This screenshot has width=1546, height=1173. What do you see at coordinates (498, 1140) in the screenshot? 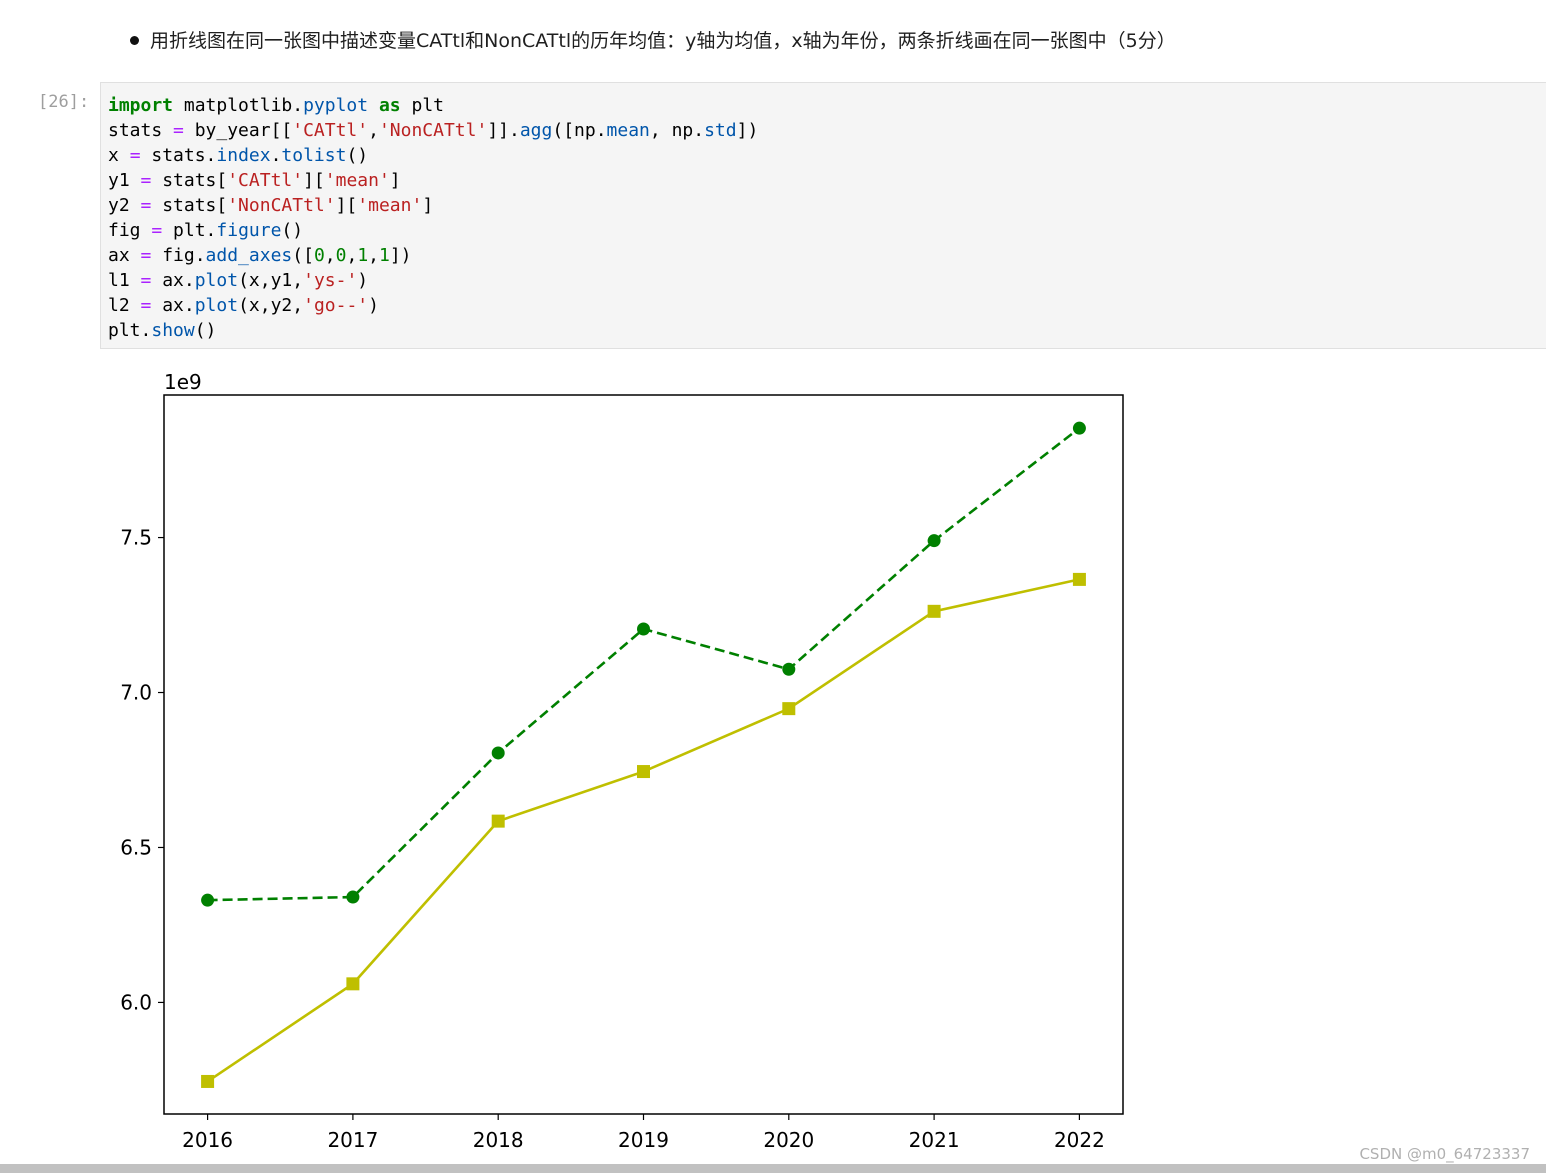
I see `x-tick-label: 2018` at bounding box center [498, 1140].